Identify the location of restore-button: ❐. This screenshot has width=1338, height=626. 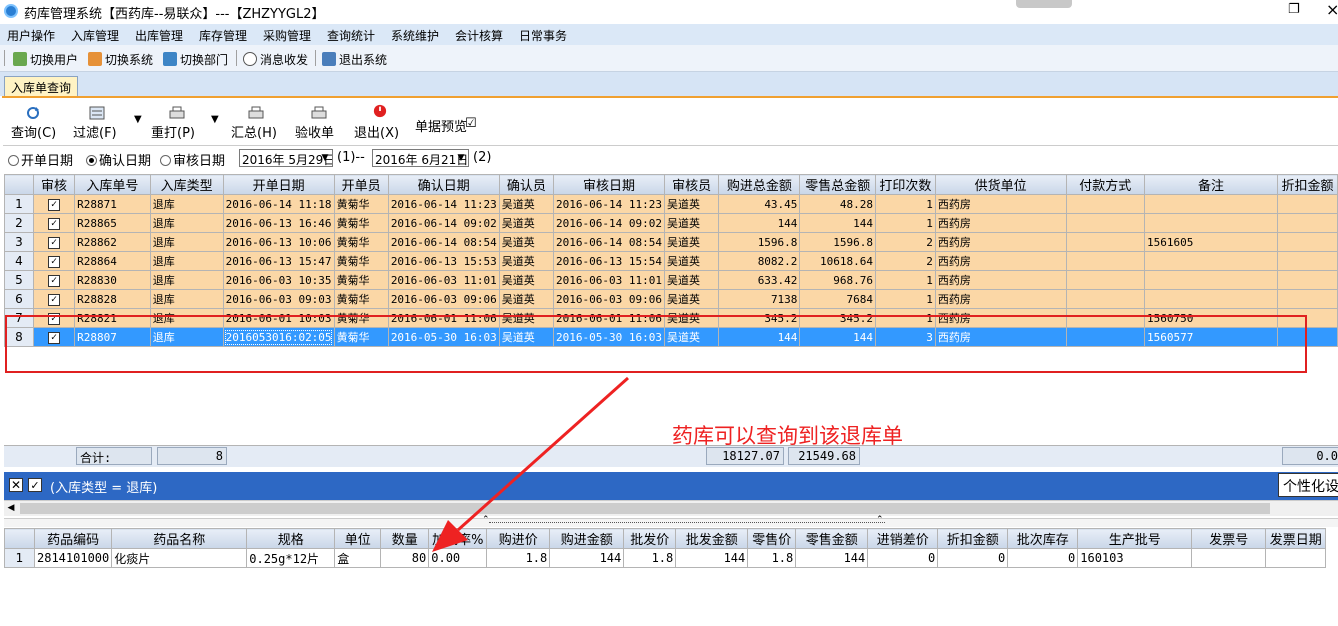
(1294, 9).